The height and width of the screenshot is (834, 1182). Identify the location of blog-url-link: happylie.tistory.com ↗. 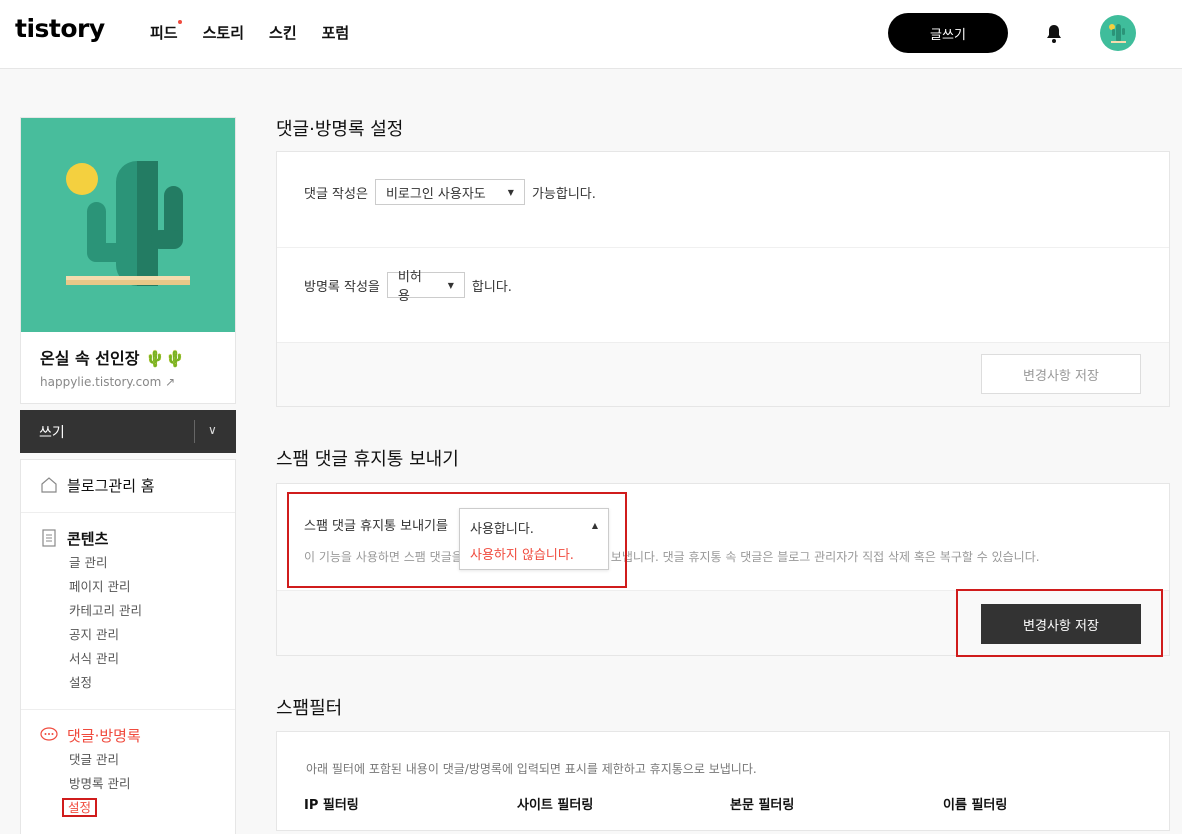
(128, 382).